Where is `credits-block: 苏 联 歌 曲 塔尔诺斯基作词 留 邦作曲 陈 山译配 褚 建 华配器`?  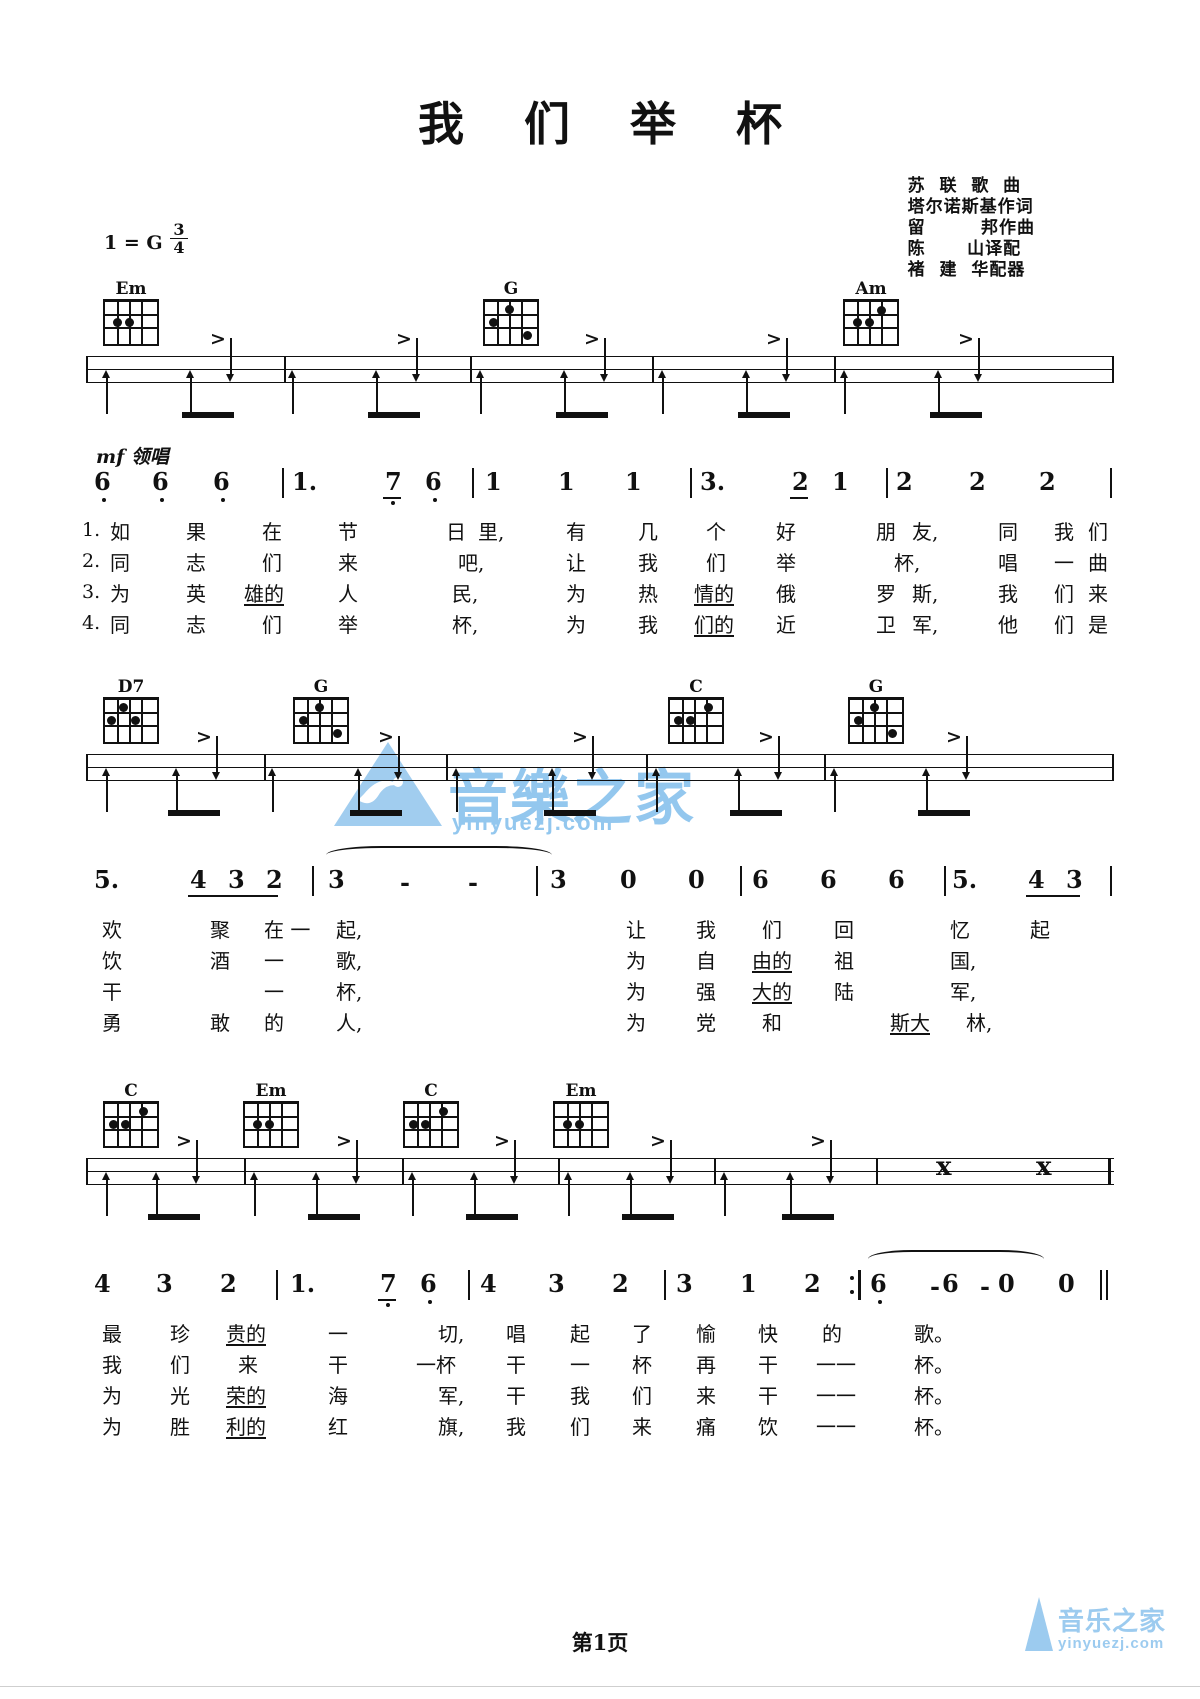
credits-block: 苏 联 歌 曲 塔尔诺斯基作词 留 邦作曲 陈 山译配 褚 建 华配器 is located at coordinates (971, 228).